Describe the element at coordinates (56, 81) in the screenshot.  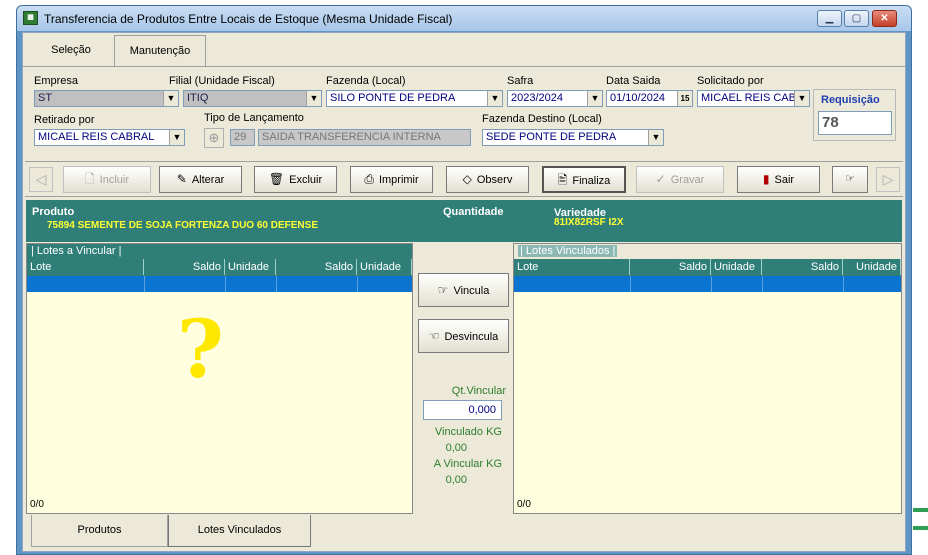
I see `empresa-label: Empresa` at that location.